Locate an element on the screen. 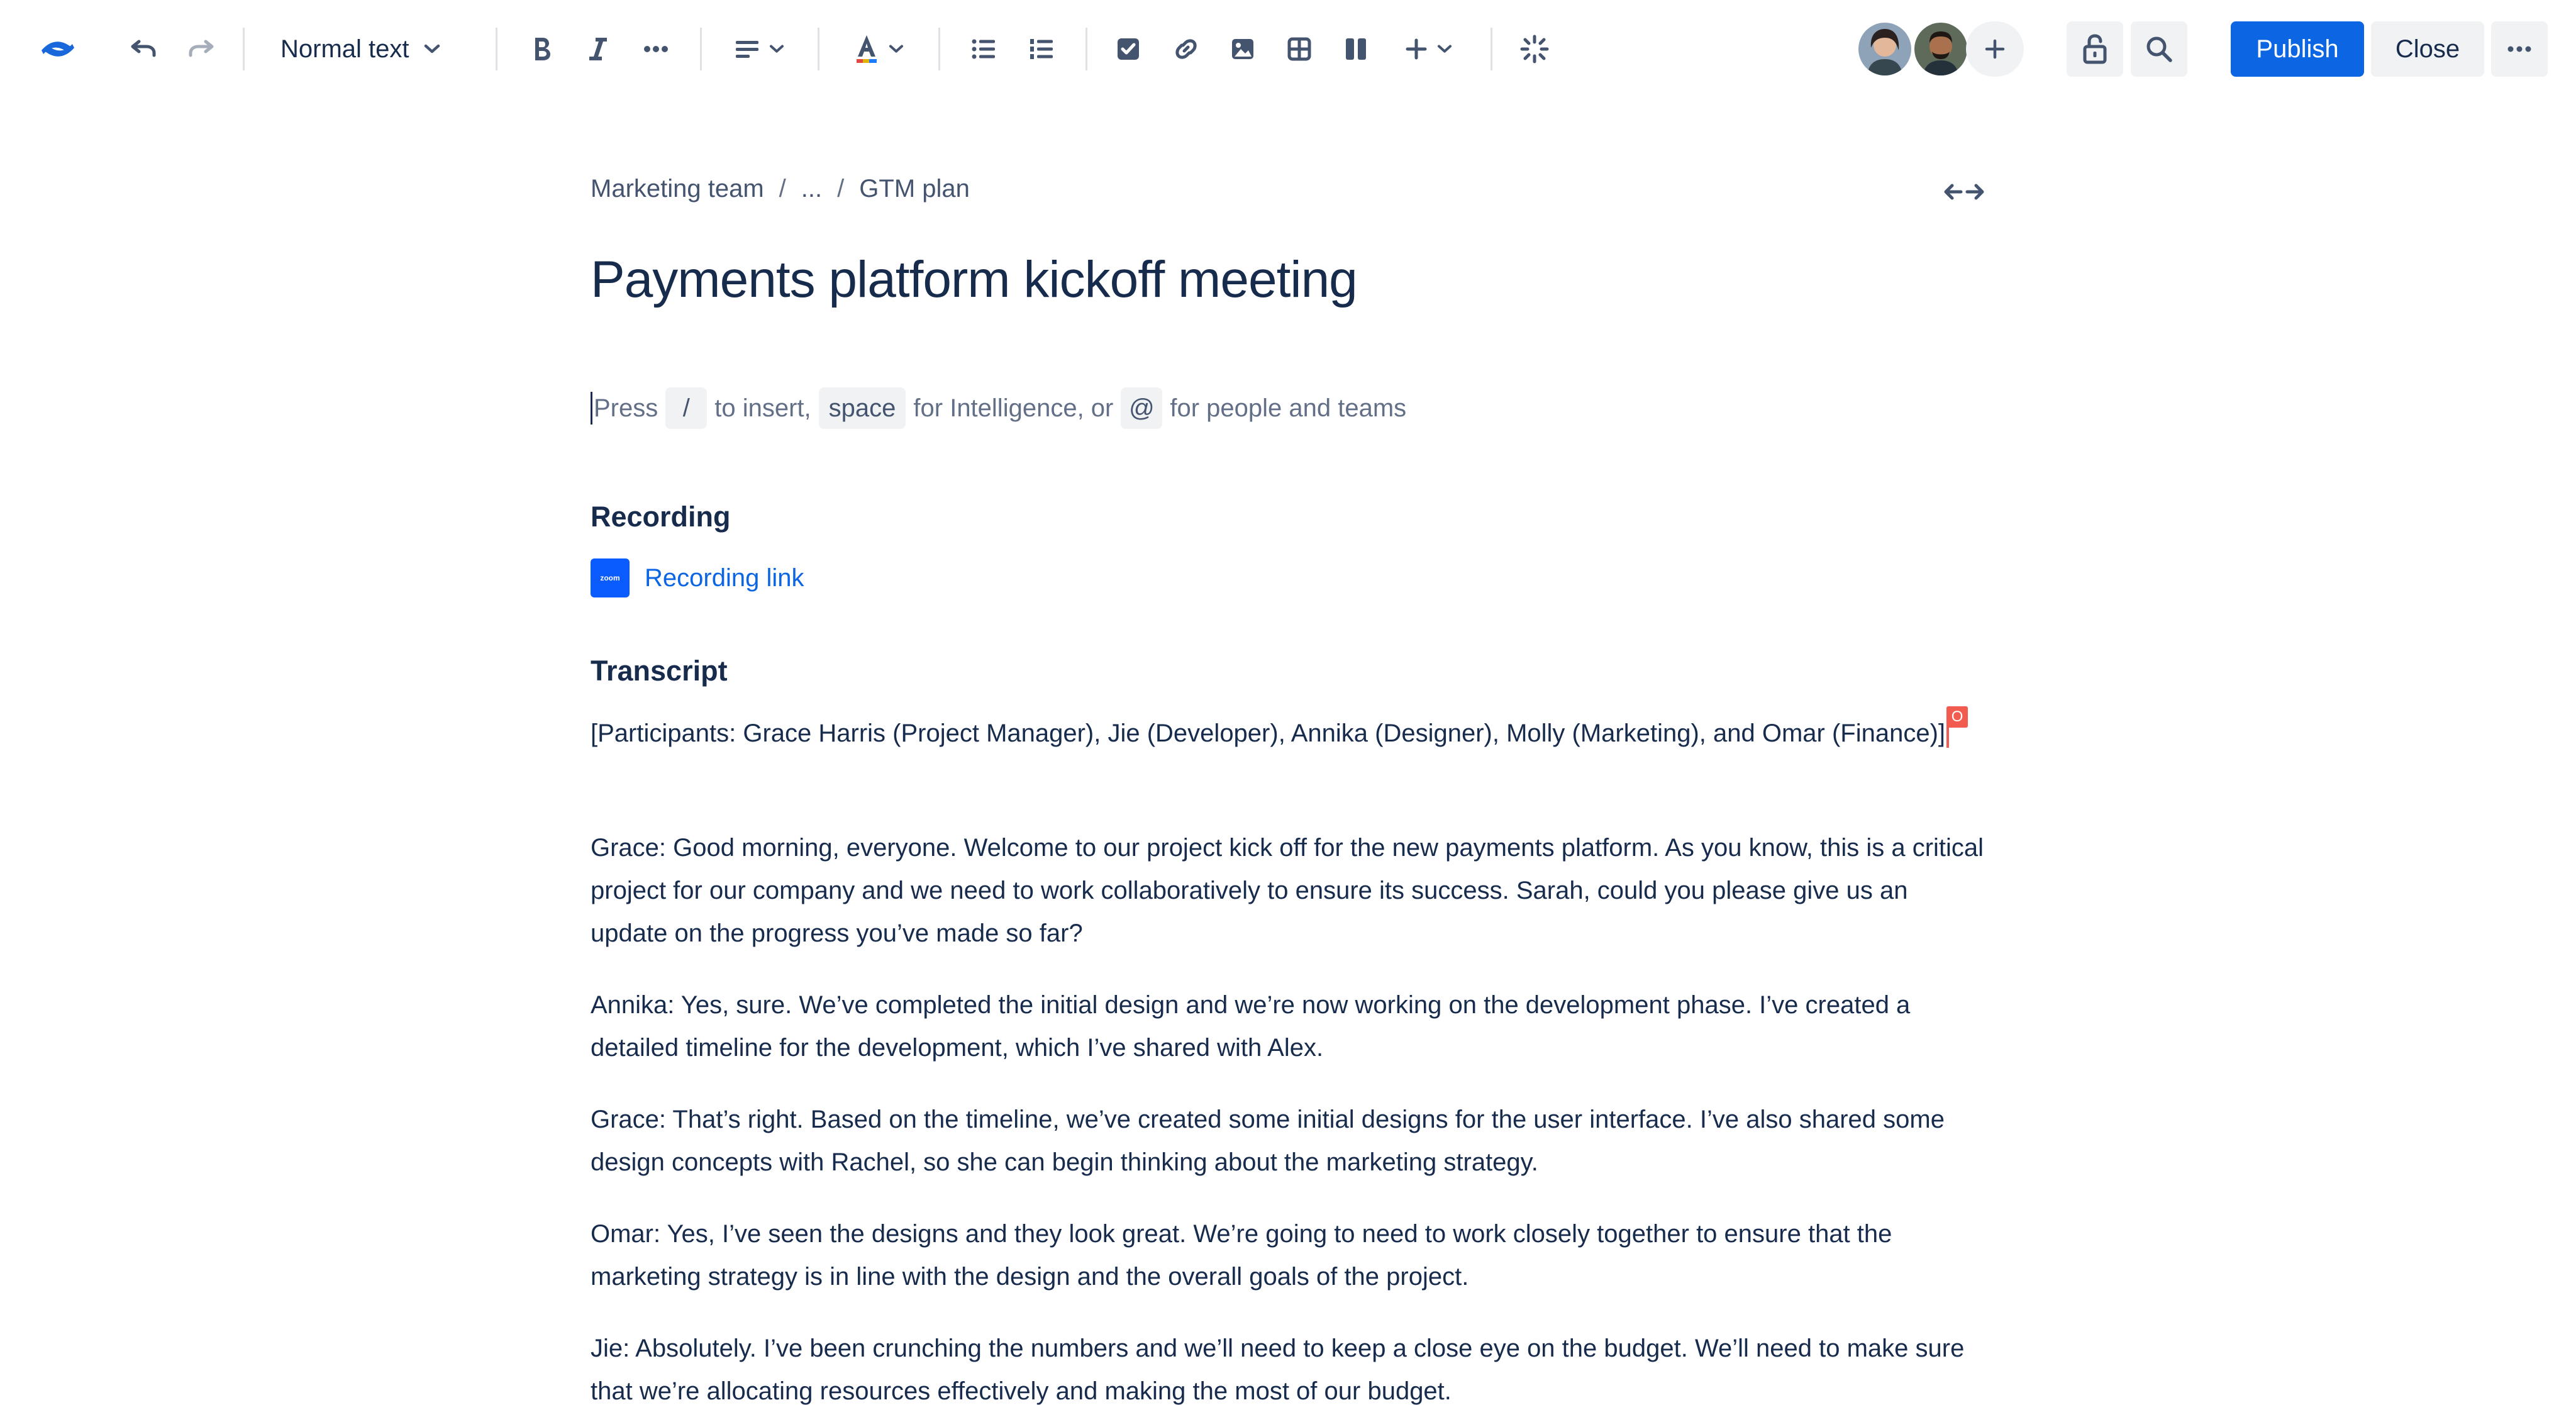 This screenshot has height=1405, width=2576. search-icon is located at coordinates (2159, 49).